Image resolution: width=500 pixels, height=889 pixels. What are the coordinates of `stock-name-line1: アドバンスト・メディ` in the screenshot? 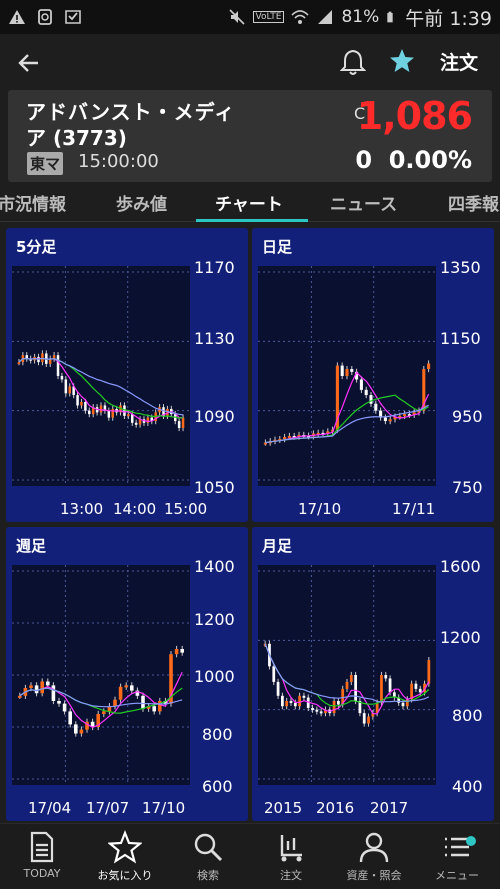 It's located at (131, 112).